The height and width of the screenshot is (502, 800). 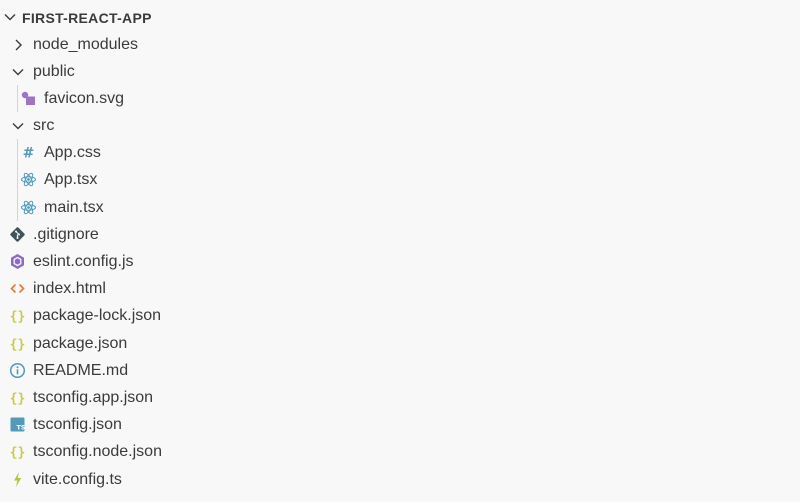 I want to click on tree-item-label: vite.config.ts, so click(x=77, y=479).